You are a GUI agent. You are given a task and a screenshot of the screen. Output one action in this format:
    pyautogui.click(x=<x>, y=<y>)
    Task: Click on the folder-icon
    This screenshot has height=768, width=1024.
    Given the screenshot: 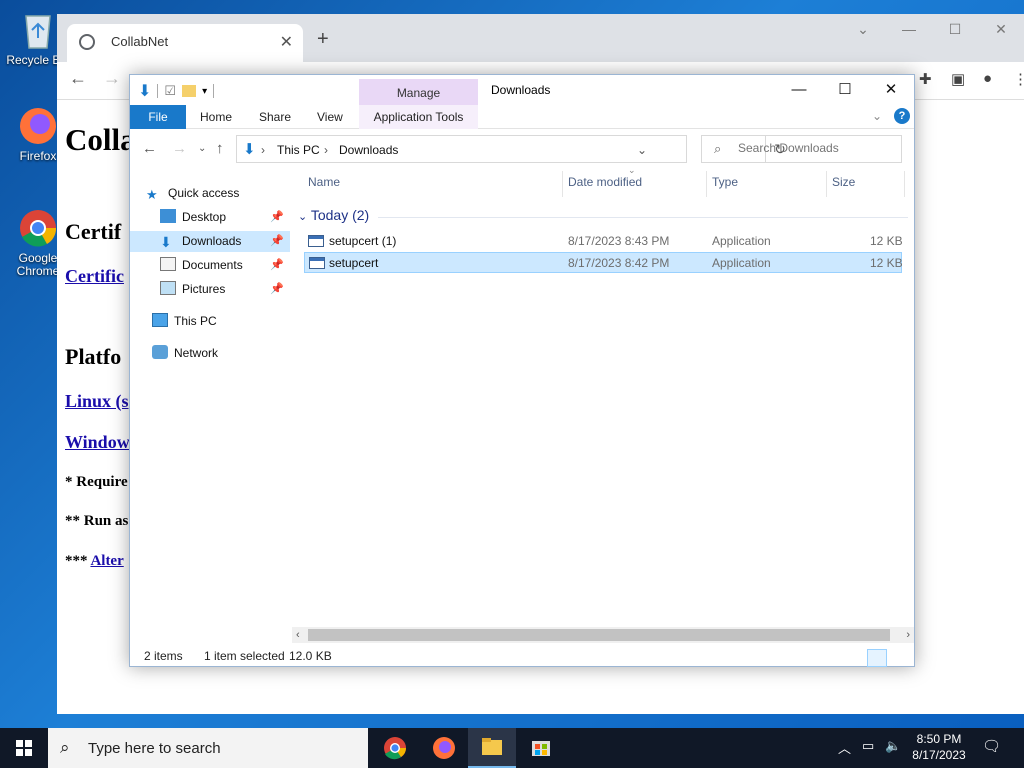 What is the action you would take?
    pyautogui.click(x=492, y=746)
    